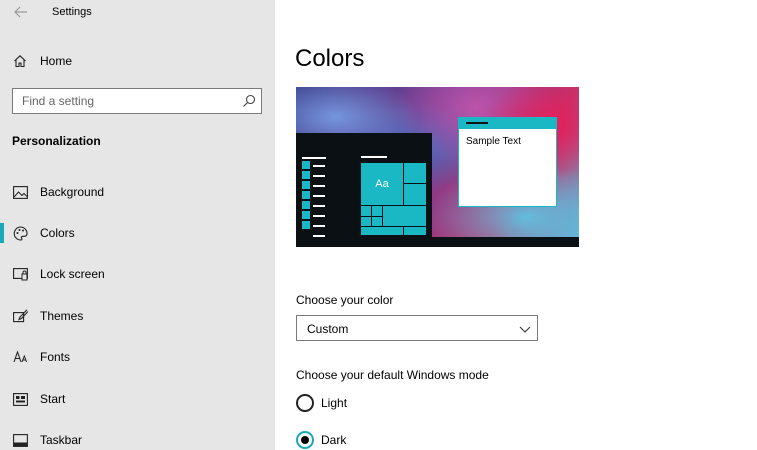  Describe the element at coordinates (56, 141) in the screenshot. I see `section-heading: Personalization` at that location.